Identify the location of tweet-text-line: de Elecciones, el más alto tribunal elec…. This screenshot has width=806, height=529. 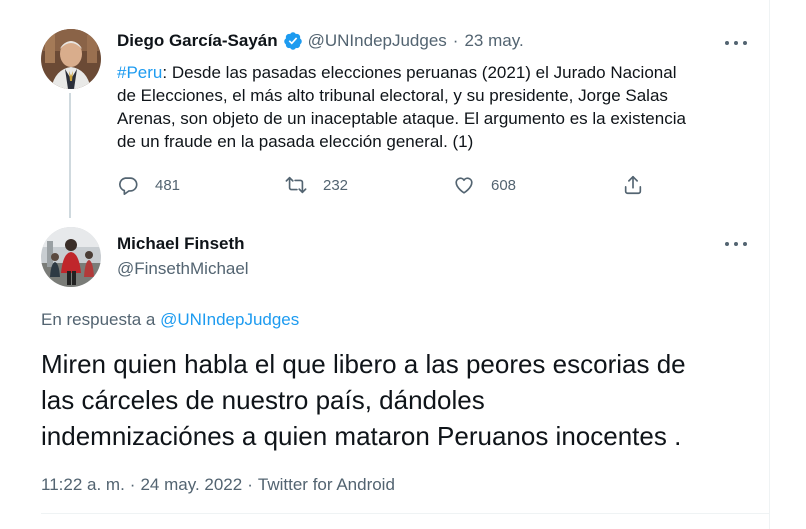
(392, 95).